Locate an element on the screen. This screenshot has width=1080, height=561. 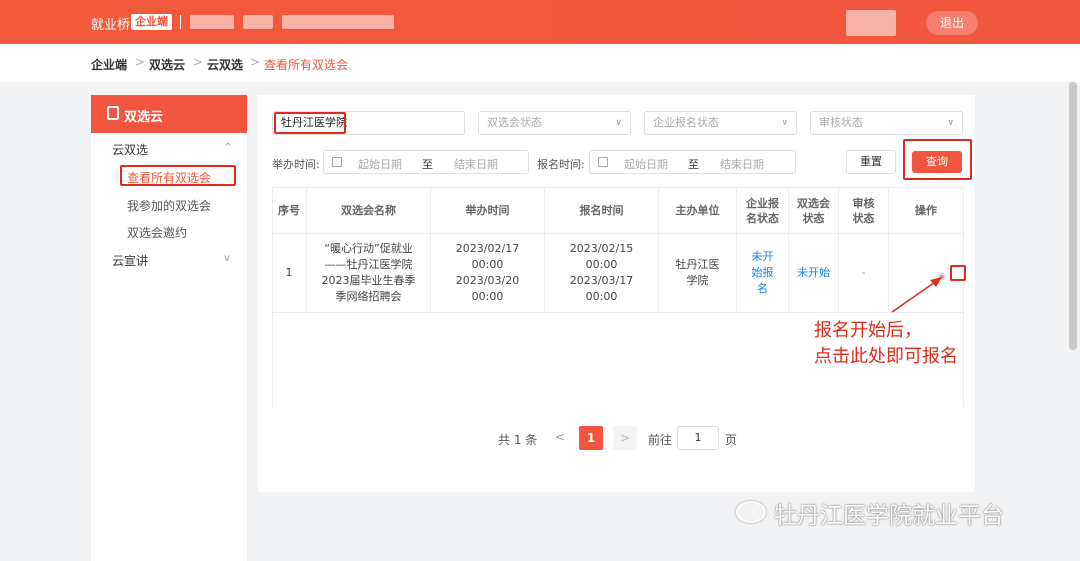
sidebar-item-invitations: 双选会邀约 is located at coordinates (157, 232).